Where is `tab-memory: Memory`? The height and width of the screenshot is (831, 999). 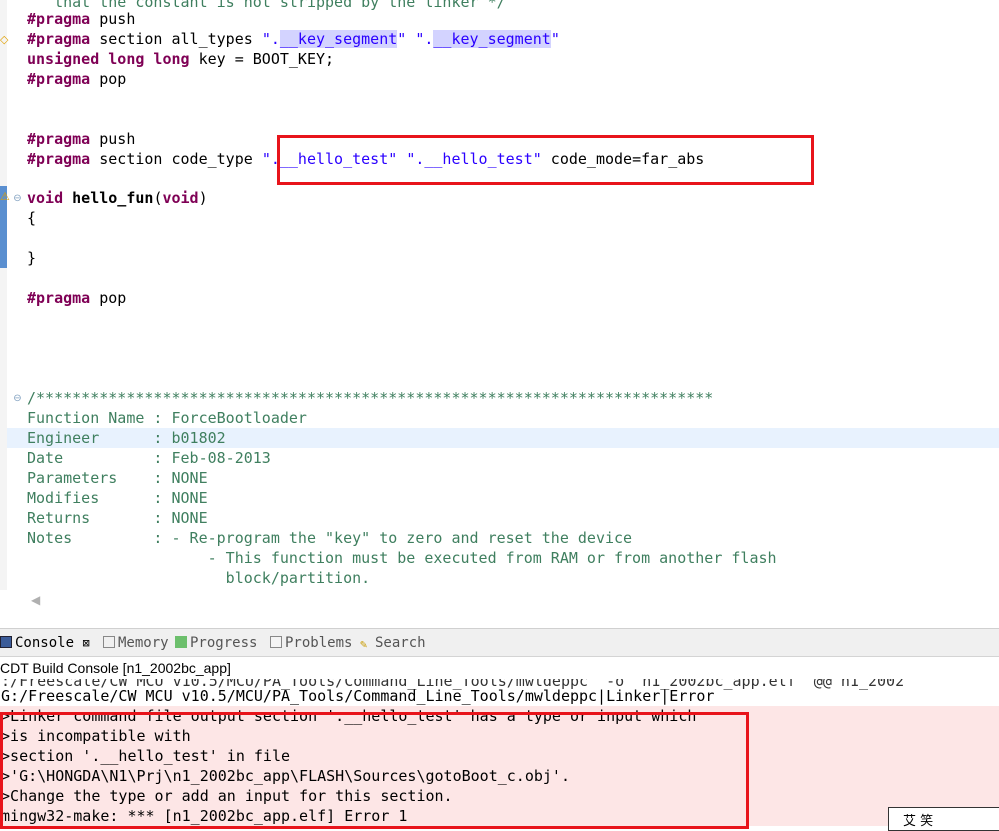 tab-memory: Memory is located at coordinates (136, 643).